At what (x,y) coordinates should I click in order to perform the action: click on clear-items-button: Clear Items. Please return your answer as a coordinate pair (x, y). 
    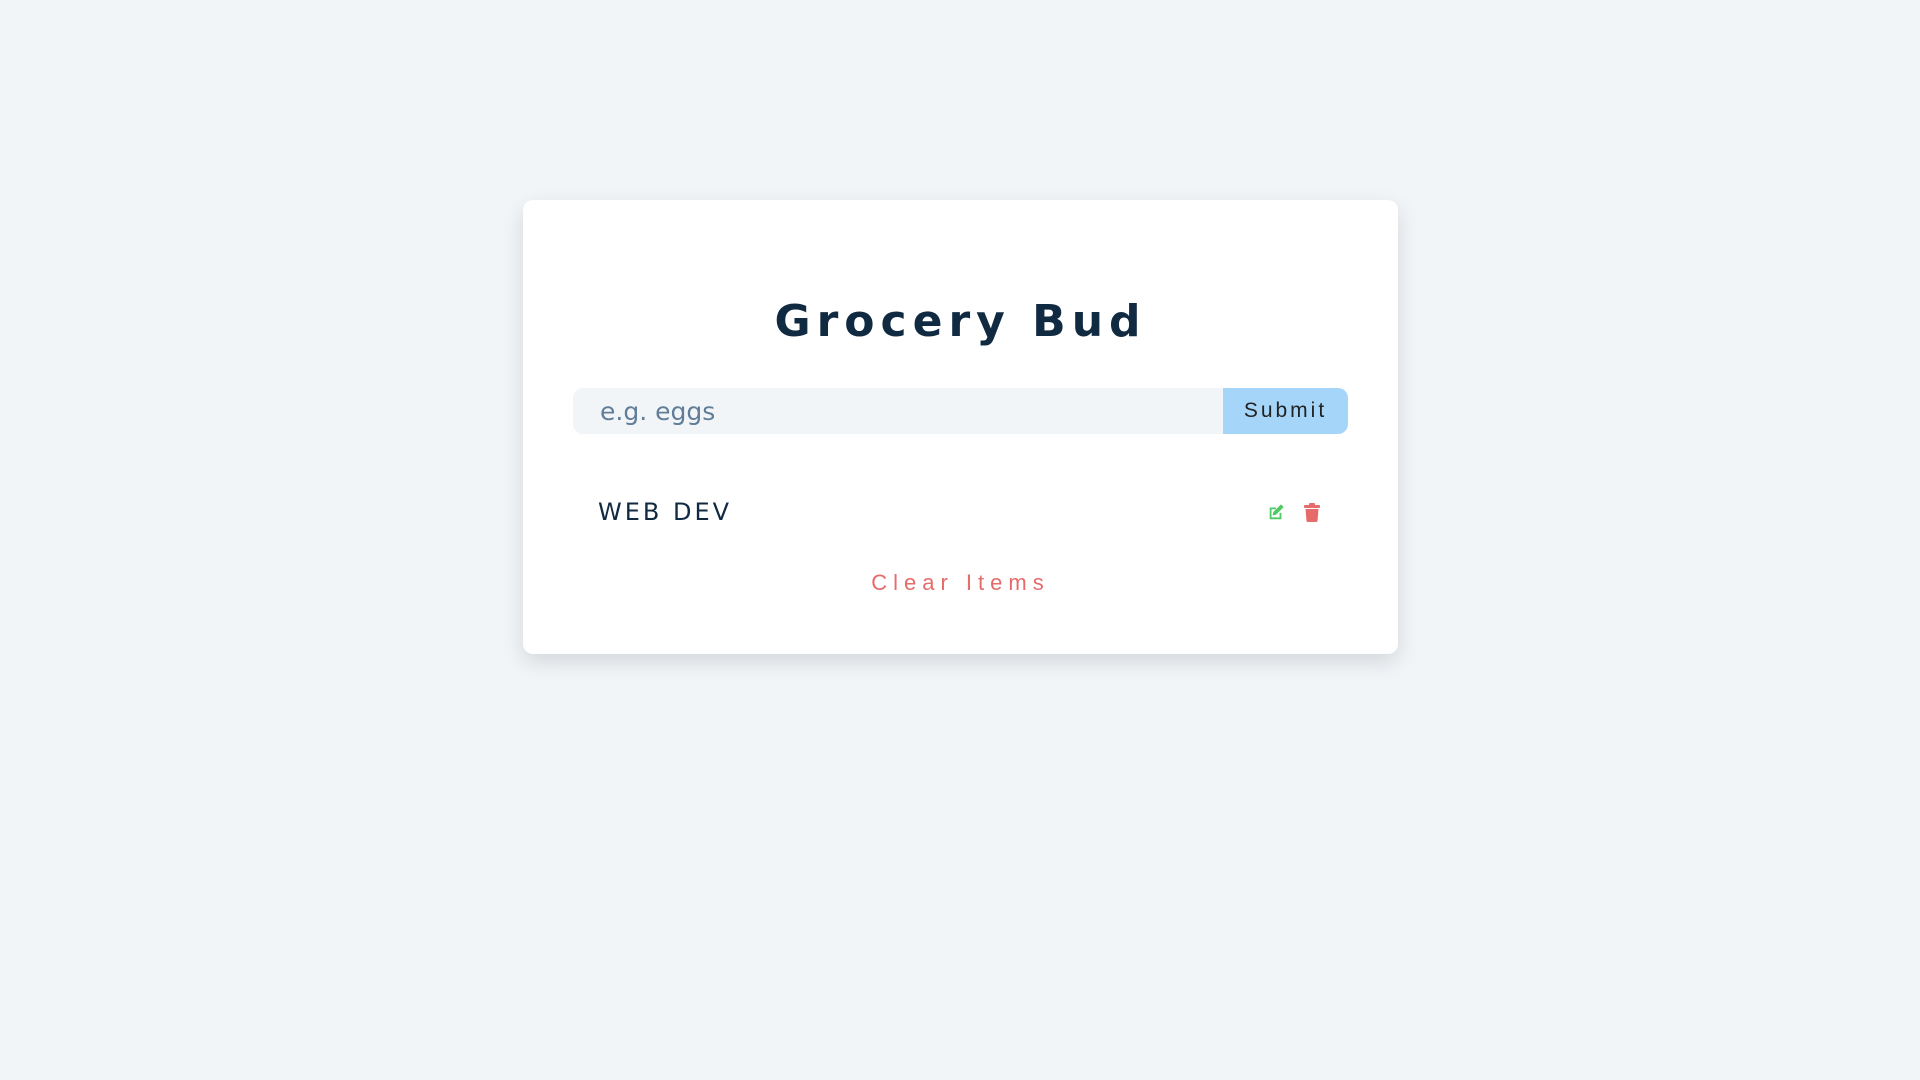
    Looking at the image, I should click on (960, 583).